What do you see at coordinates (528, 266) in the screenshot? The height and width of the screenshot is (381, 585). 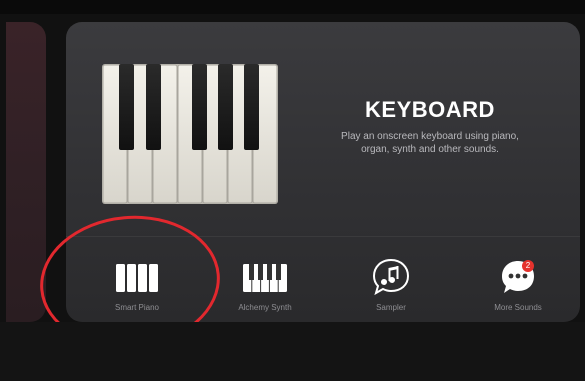 I see `notification-badge: 2` at bounding box center [528, 266].